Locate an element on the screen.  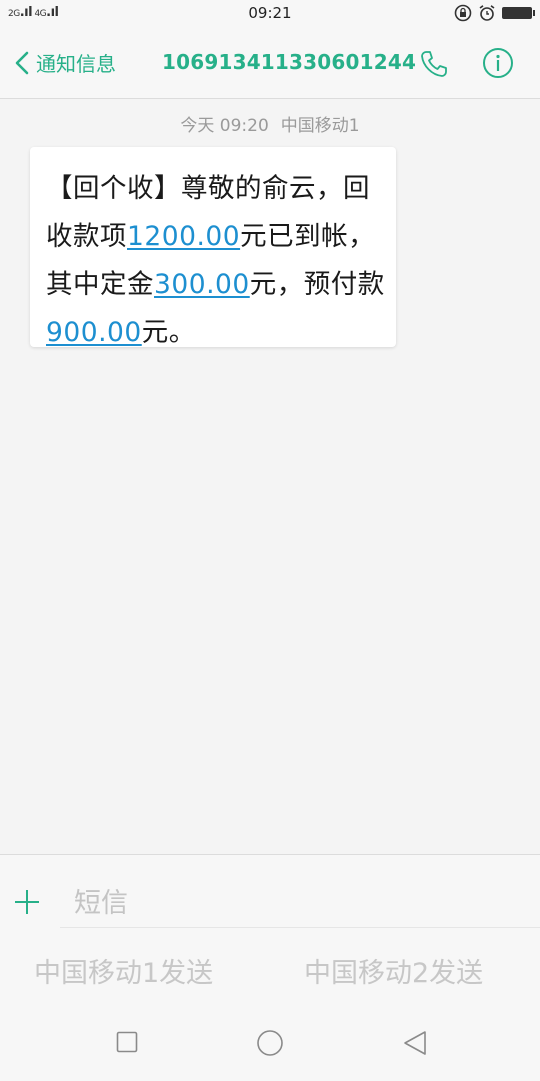
chevron-left-icon is located at coordinates (22, 62).